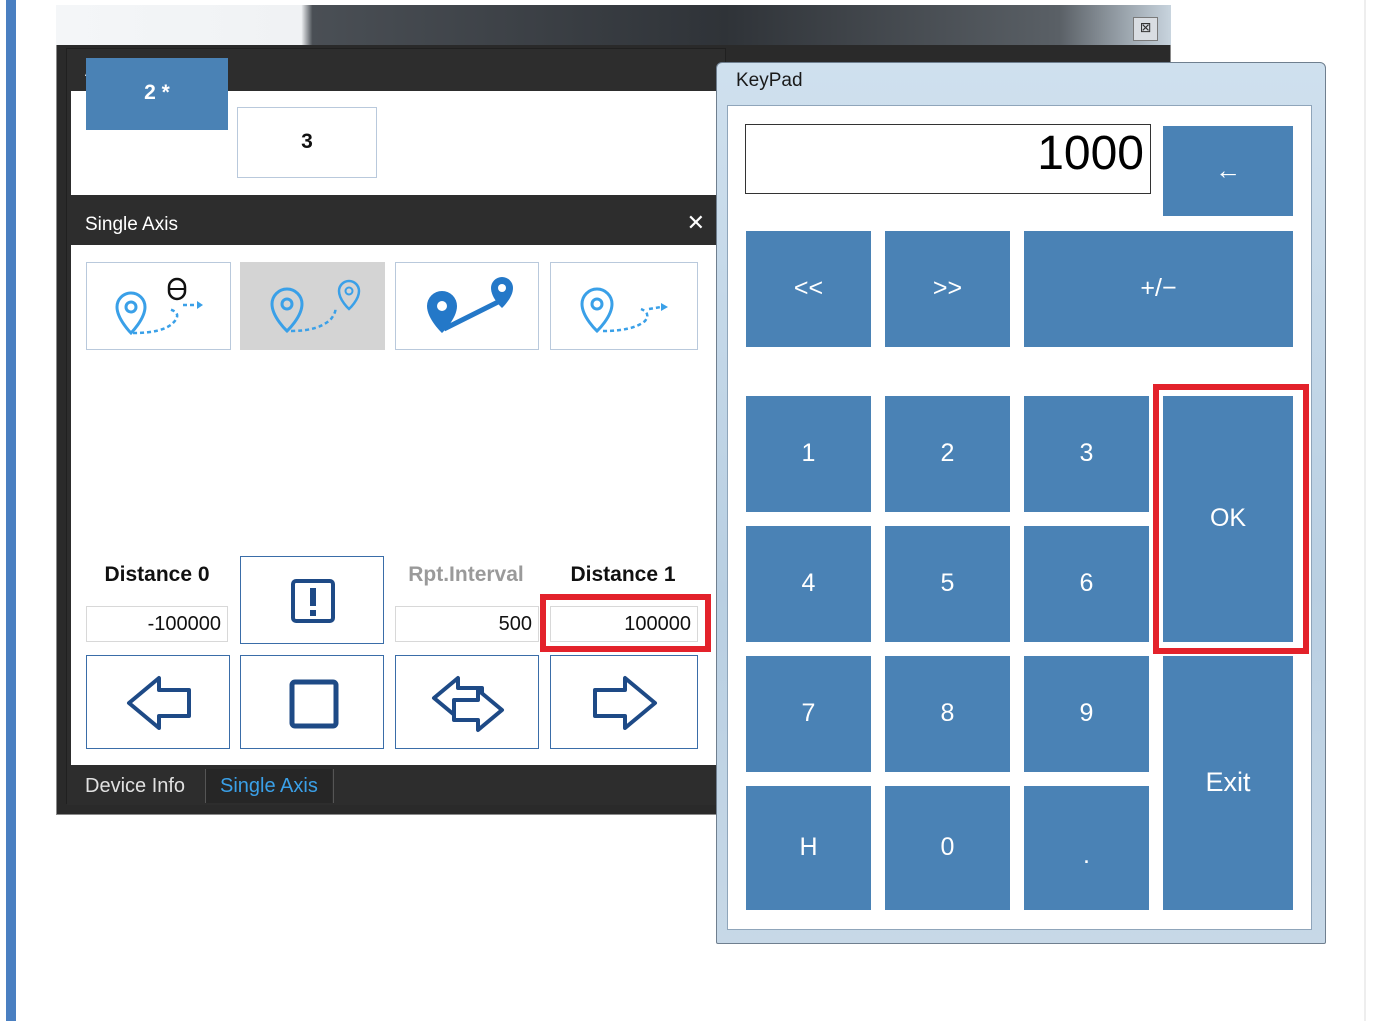 This screenshot has height=1021, width=1375. What do you see at coordinates (333, 786) in the screenshot?
I see `tab-divider` at bounding box center [333, 786].